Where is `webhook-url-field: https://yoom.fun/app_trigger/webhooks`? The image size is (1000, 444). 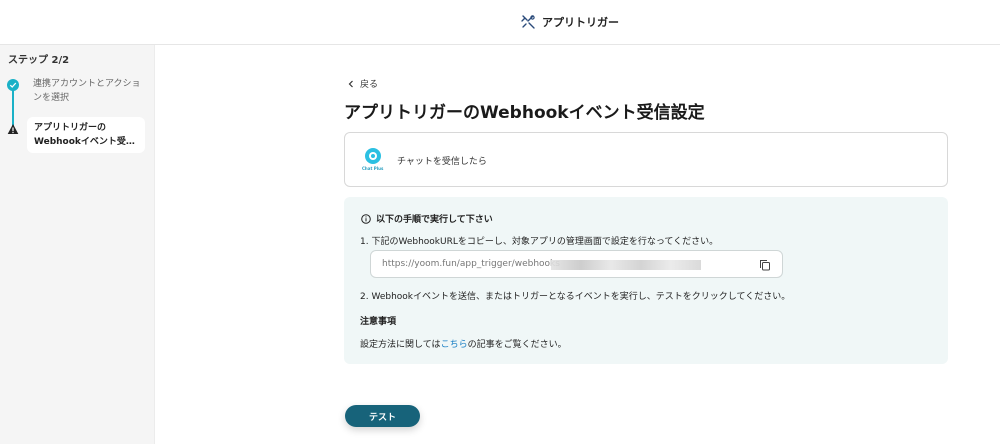 webhook-url-field: https://yoom.fun/app_trigger/webhooks is located at coordinates (576, 264).